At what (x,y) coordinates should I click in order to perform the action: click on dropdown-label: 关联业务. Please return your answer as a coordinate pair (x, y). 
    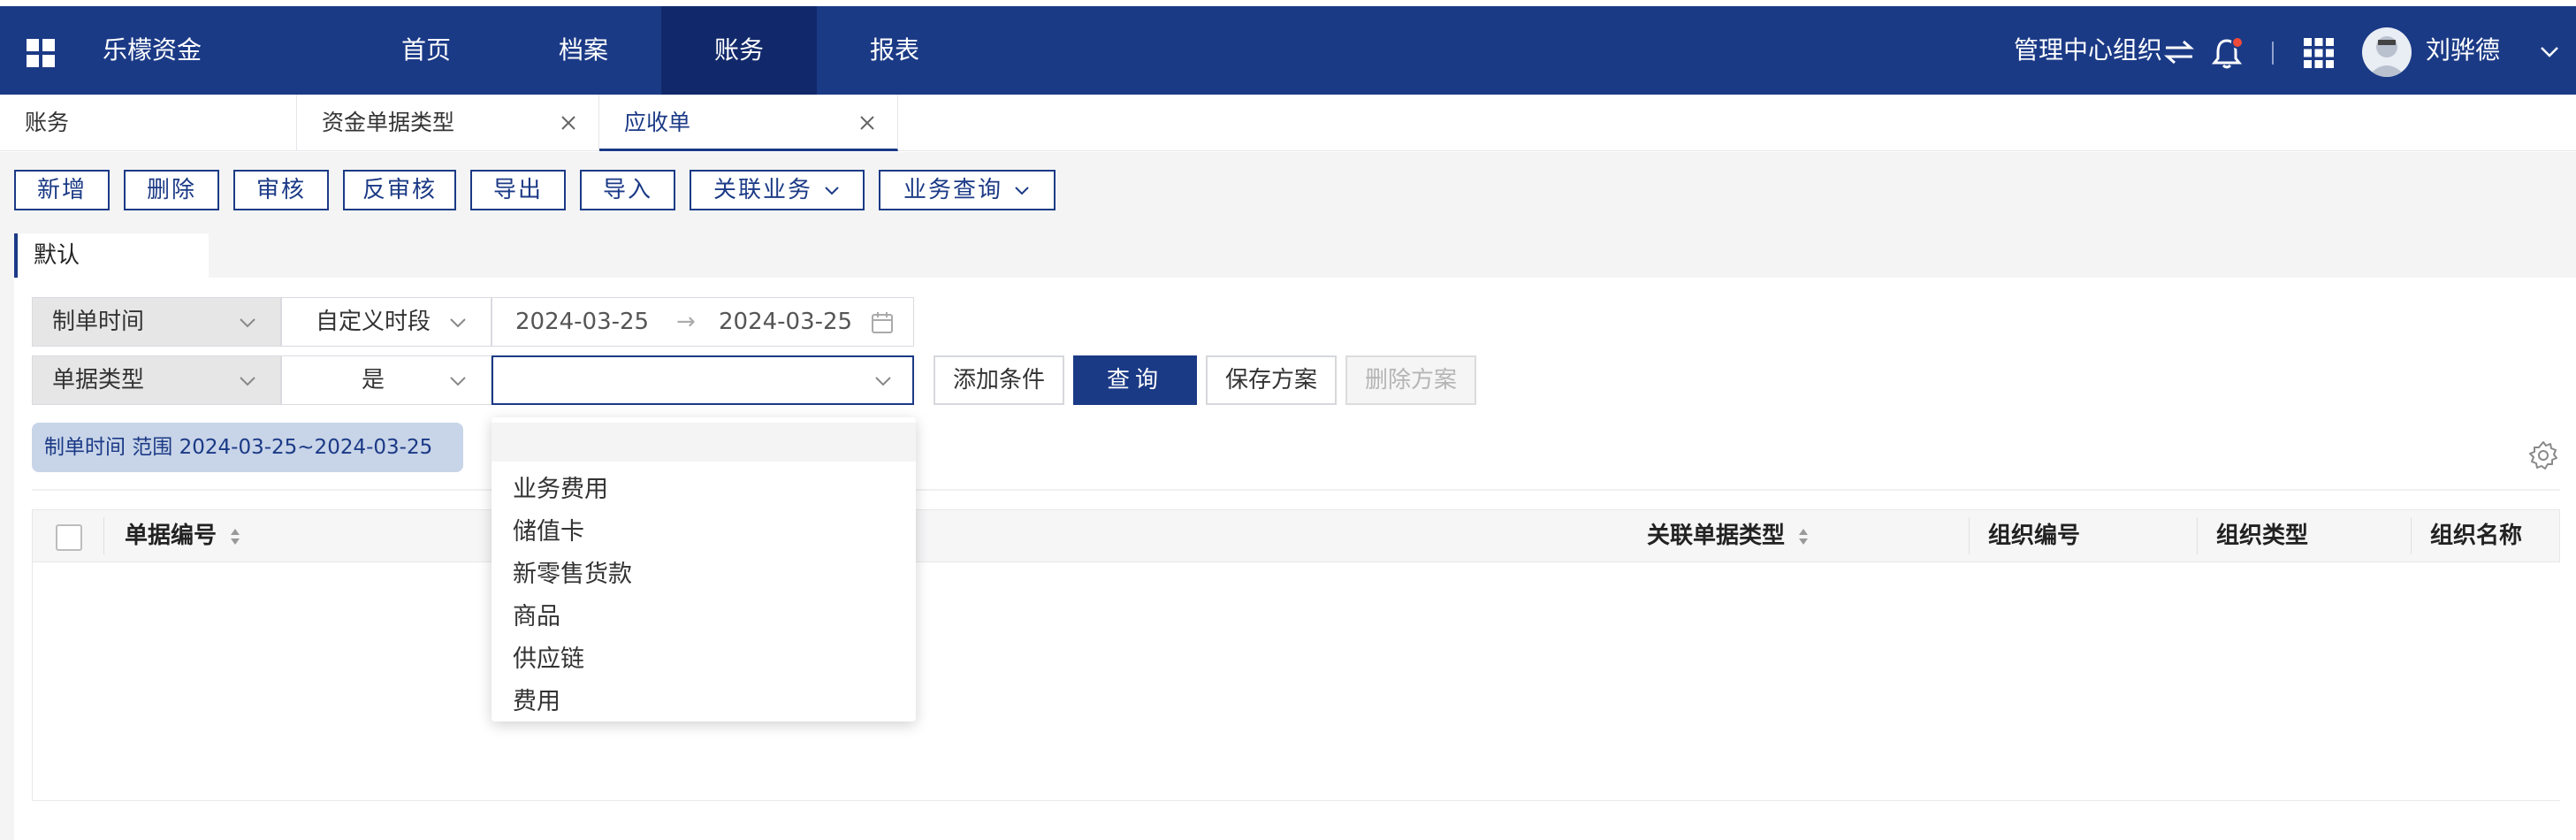
    Looking at the image, I should click on (762, 190).